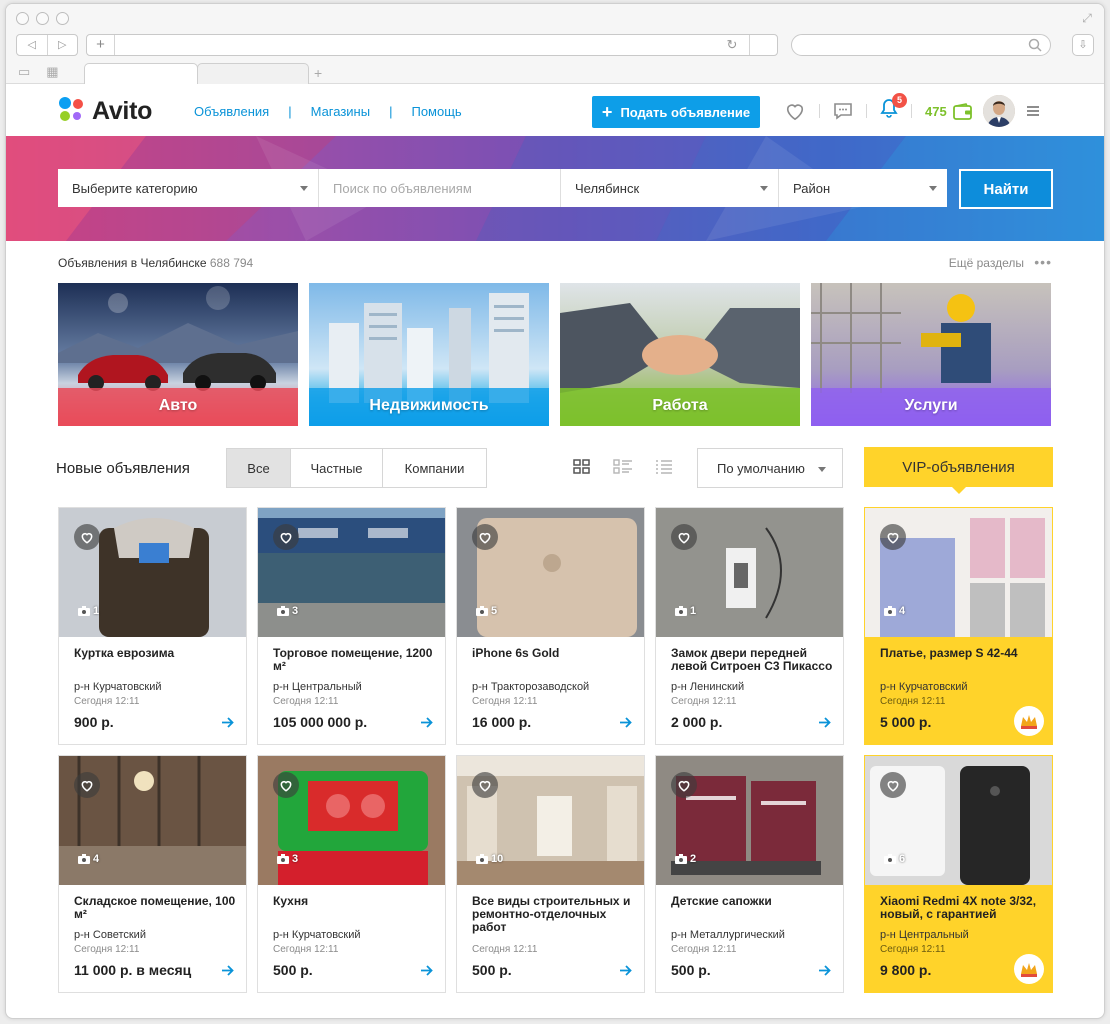 This screenshot has width=1110, height=1024. Describe the element at coordinates (623, 467) in the screenshot. I see `list-view-icon` at that location.